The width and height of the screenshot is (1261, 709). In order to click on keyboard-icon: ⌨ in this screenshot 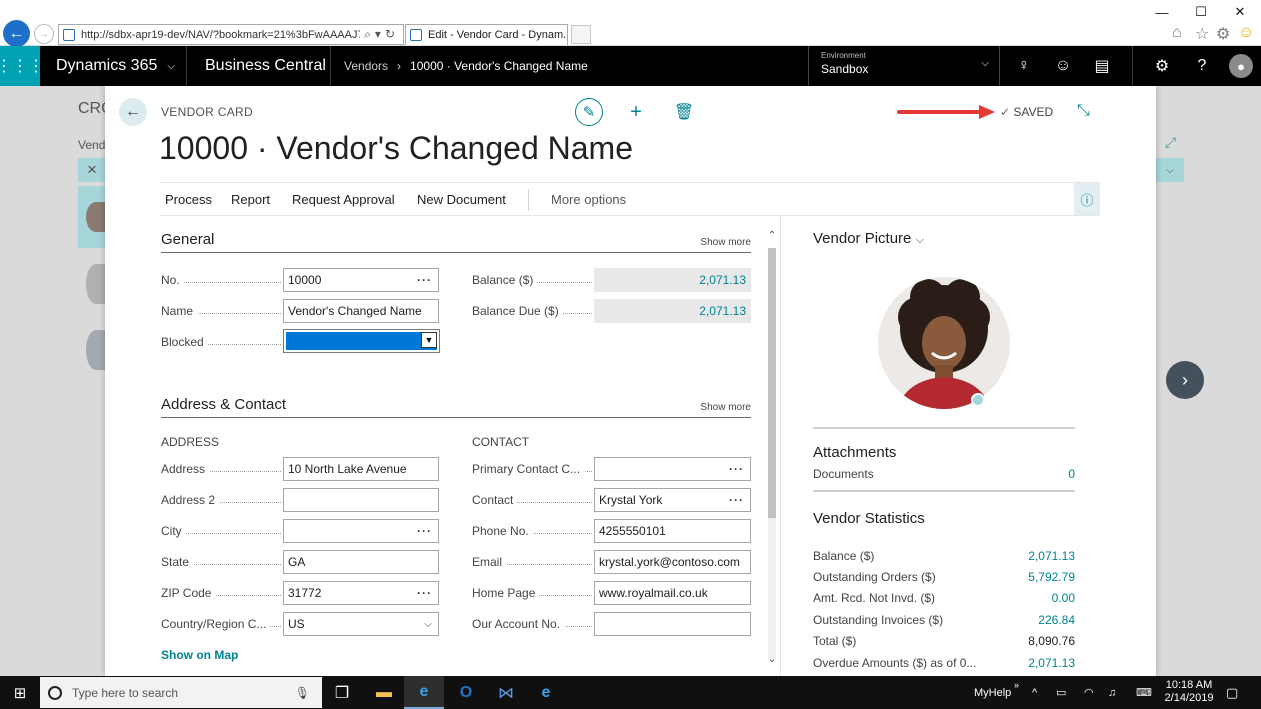, I will do `click(1144, 692)`.